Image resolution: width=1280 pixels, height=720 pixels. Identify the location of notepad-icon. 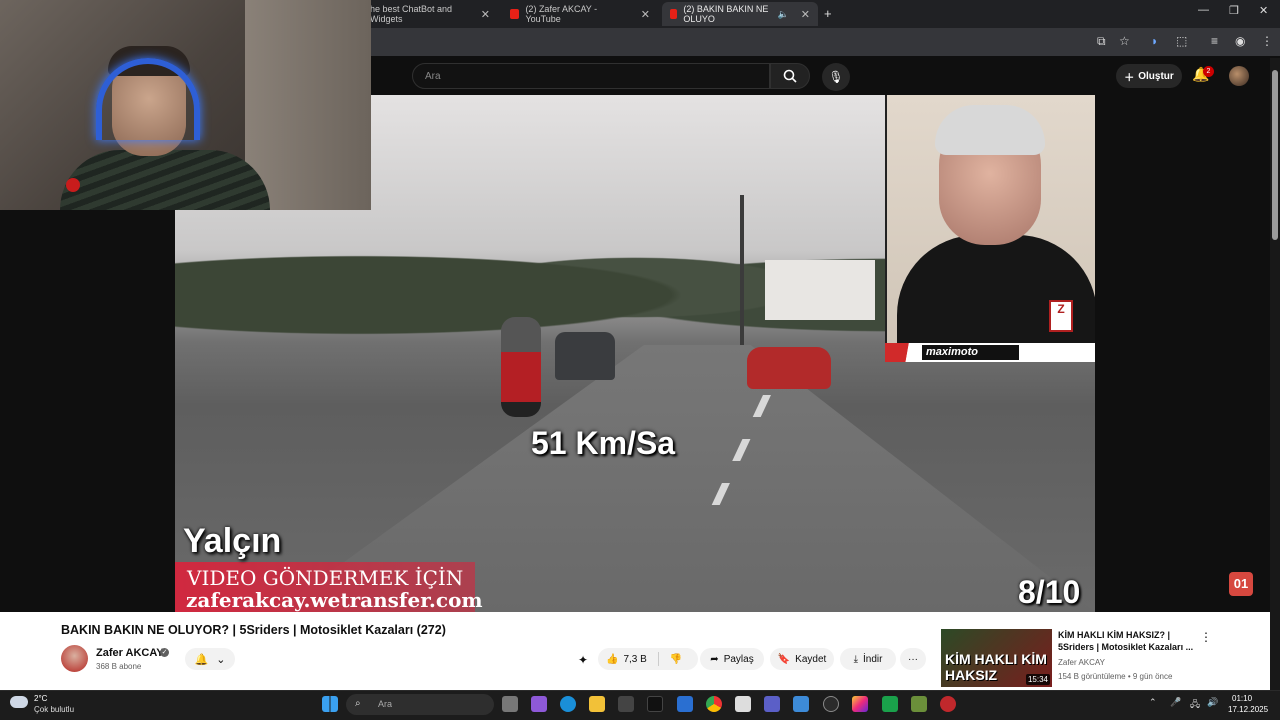
(743, 704).